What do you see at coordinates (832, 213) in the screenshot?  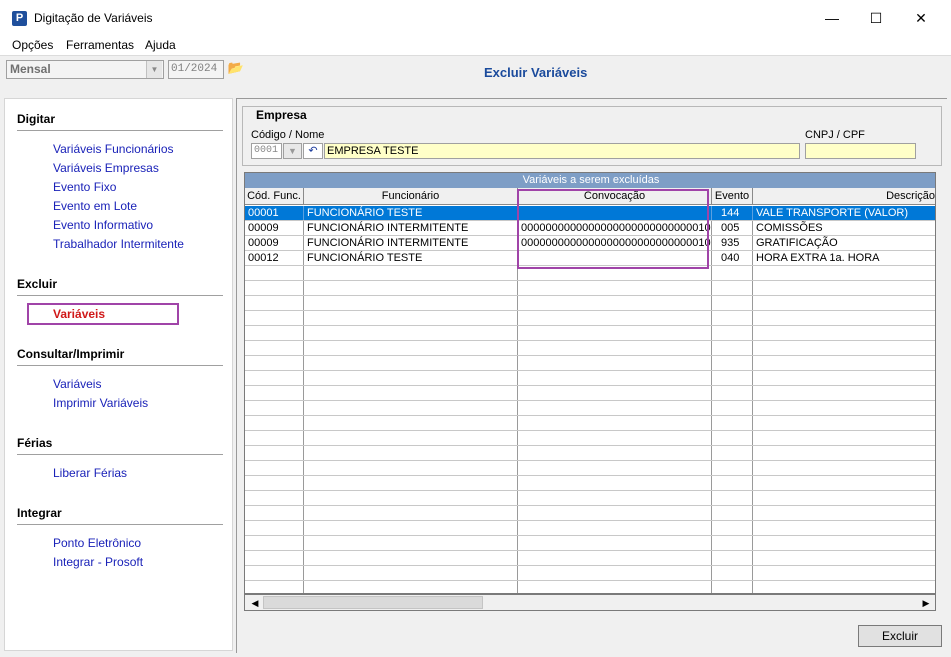 I see `descricao-cell: VALE TRANSPORTE (VALOR)` at bounding box center [832, 213].